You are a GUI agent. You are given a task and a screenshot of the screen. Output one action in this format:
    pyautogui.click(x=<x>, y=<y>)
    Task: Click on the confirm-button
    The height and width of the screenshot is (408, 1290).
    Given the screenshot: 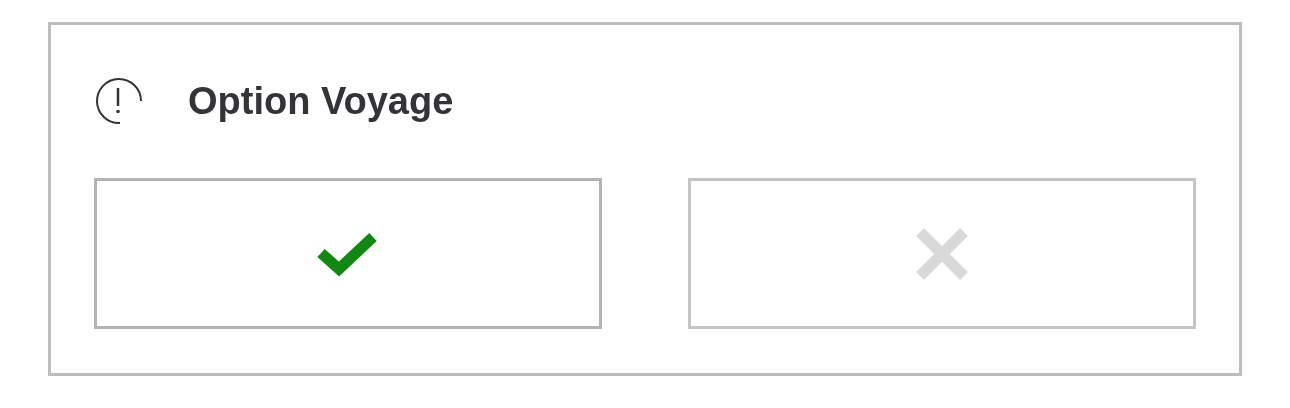 What is the action you would take?
    pyautogui.click(x=348, y=253)
    